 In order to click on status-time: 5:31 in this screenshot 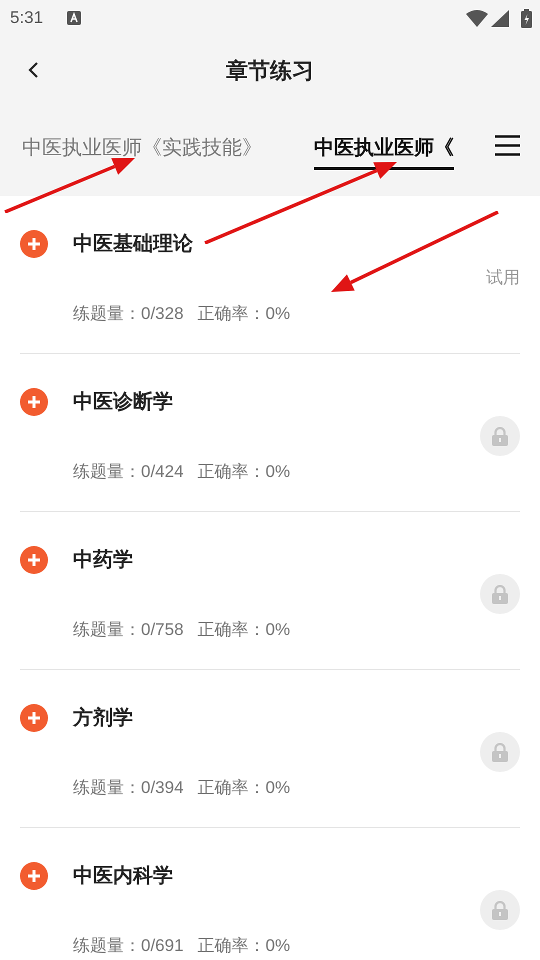, I will do `click(27, 18)`.